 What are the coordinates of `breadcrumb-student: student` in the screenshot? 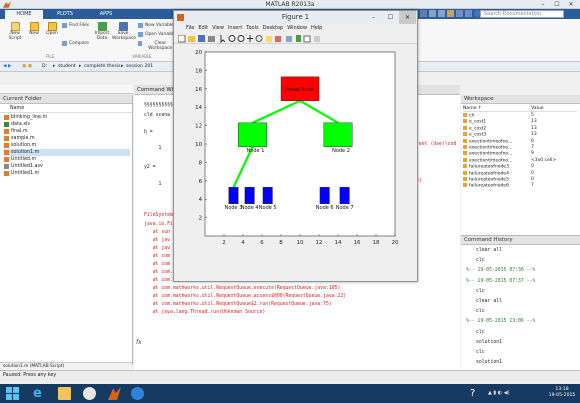 It's located at (67, 66).